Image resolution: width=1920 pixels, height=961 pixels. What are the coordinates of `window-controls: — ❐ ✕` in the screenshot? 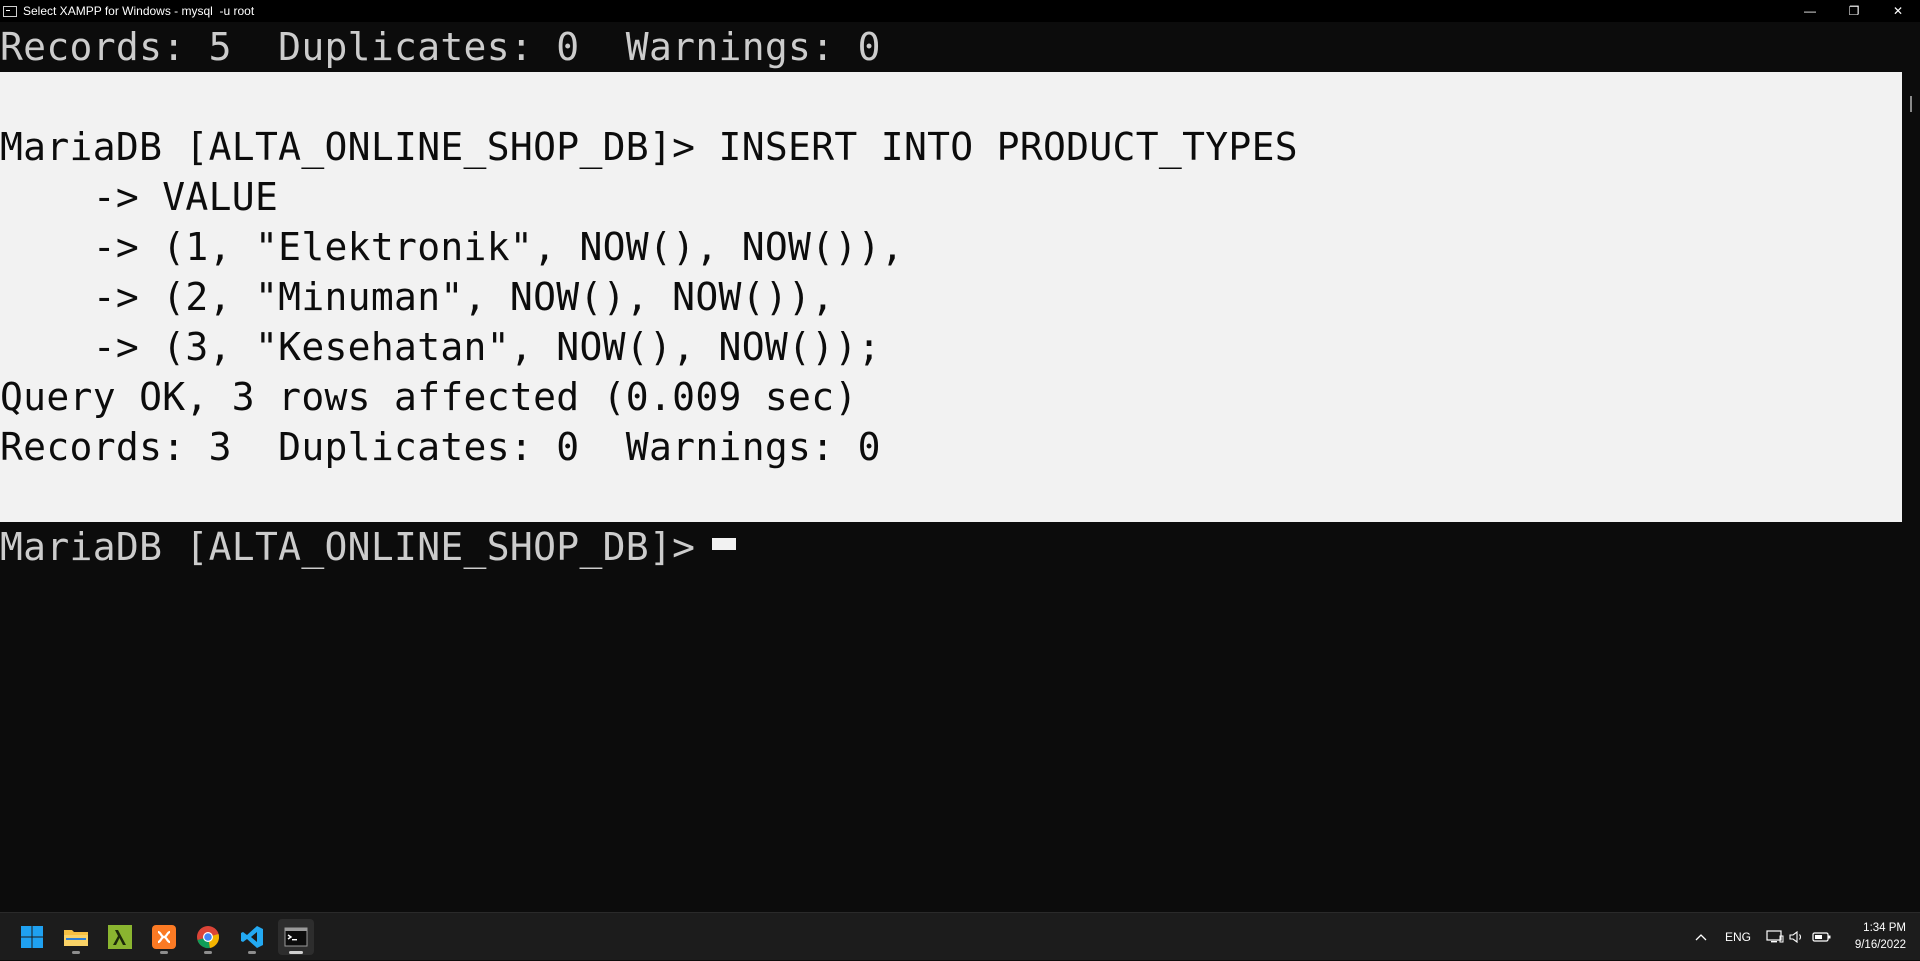 It's located at (1854, 11).